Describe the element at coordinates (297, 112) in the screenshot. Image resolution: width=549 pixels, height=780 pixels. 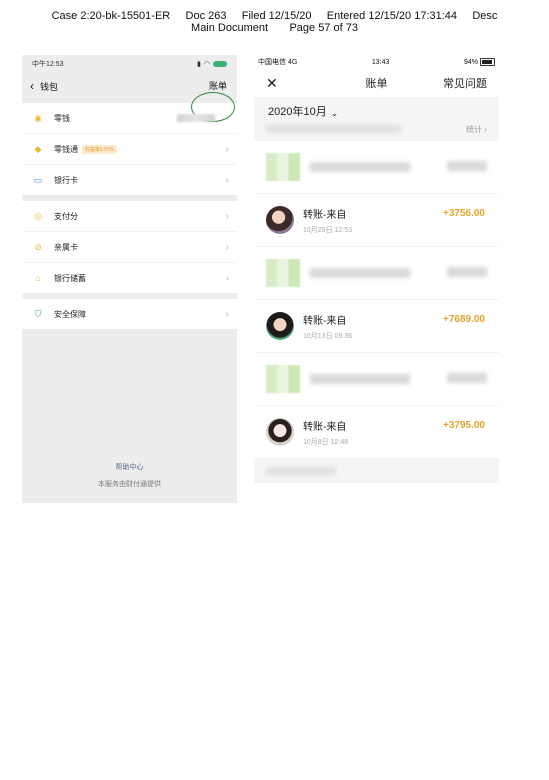
I see `month-label: 2020年10月` at that location.